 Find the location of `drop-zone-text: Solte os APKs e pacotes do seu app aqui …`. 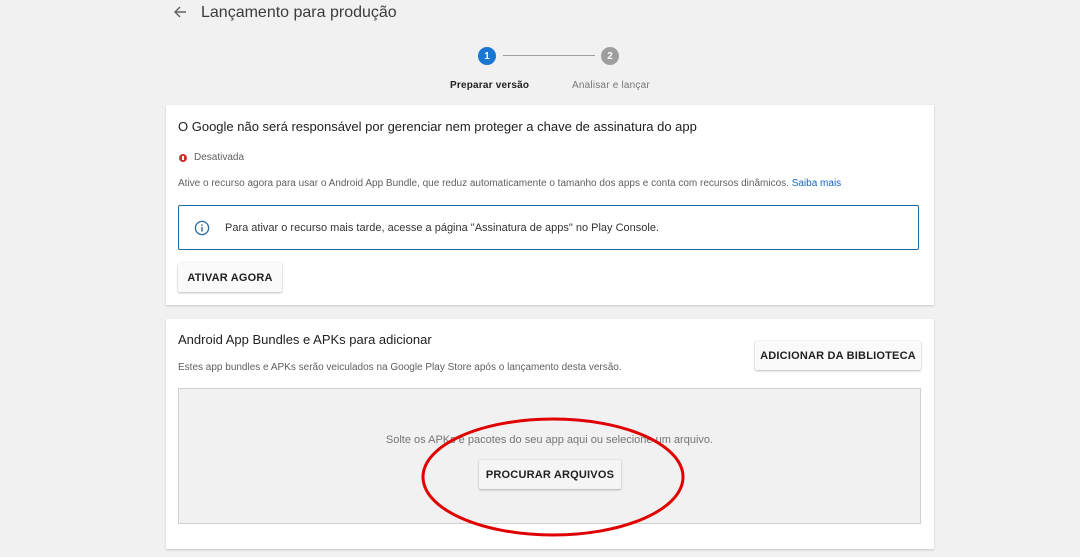

drop-zone-text: Solte os APKs e pacotes do seu app aqui … is located at coordinates (549, 440).